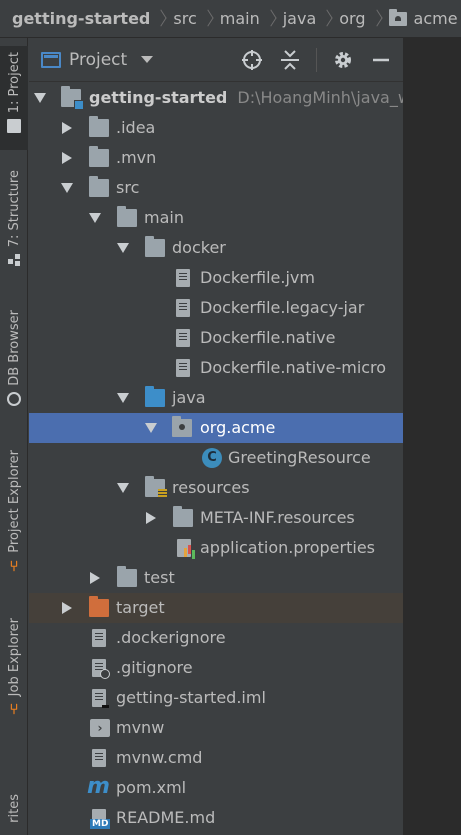 This screenshot has height=835, width=461. Describe the element at coordinates (14, 814) in the screenshot. I see `tool-tab-favorites: rites` at that location.